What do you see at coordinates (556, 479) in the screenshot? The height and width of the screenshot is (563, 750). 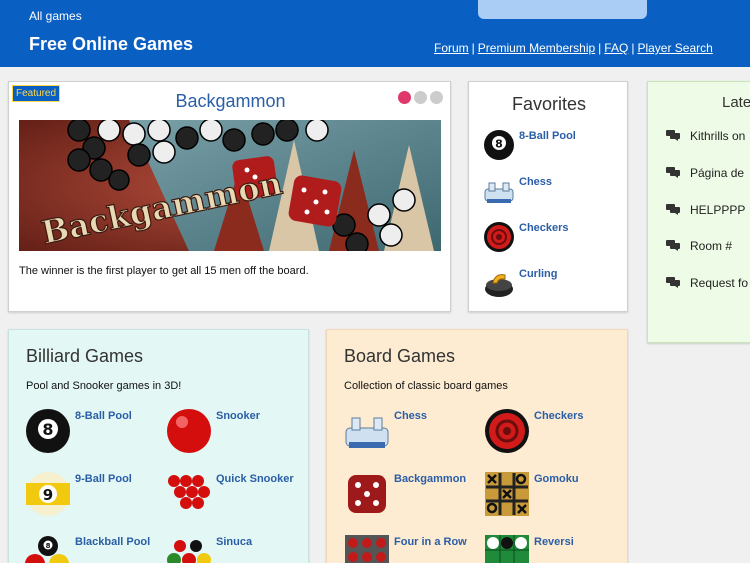 I see `game-label: Gomoku` at bounding box center [556, 479].